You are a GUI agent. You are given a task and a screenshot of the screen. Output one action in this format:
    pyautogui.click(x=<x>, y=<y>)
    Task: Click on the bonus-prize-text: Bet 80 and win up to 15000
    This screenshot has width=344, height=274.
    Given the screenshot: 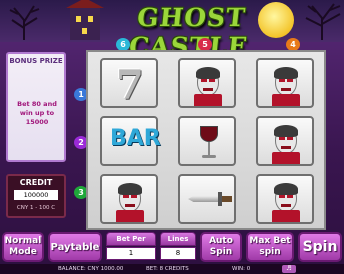 What is the action you would take?
    pyautogui.click(x=37, y=113)
    